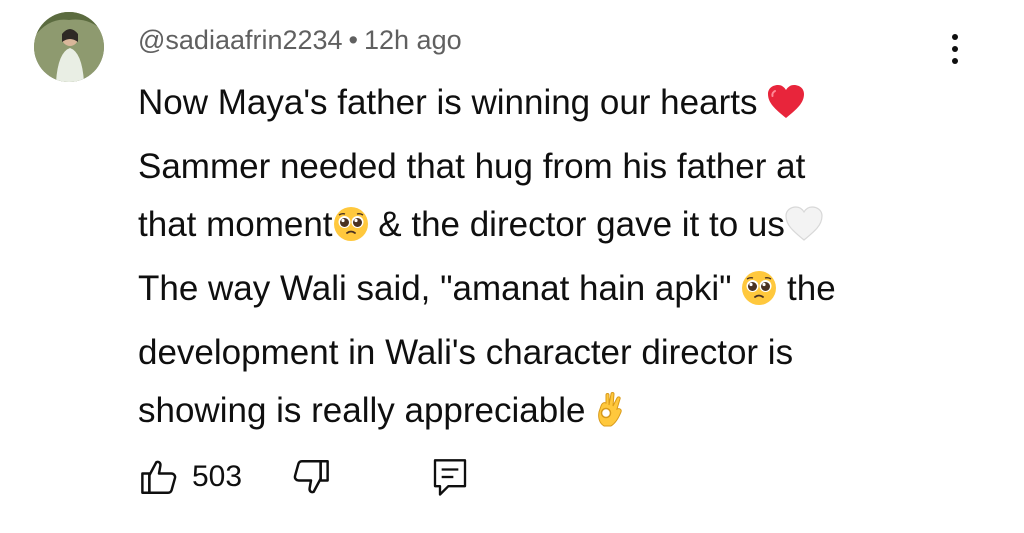 The height and width of the screenshot is (533, 1024). I want to click on avatar, so click(69, 47).